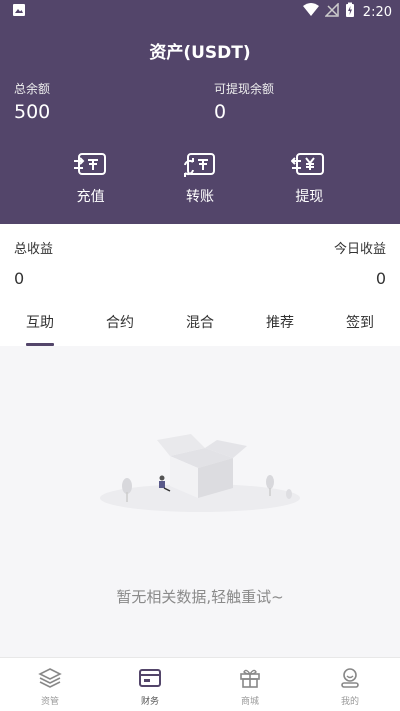 This screenshot has width=400, height=711. Describe the element at coordinates (19, 12) in the screenshot. I see `image-notification-icon` at that location.